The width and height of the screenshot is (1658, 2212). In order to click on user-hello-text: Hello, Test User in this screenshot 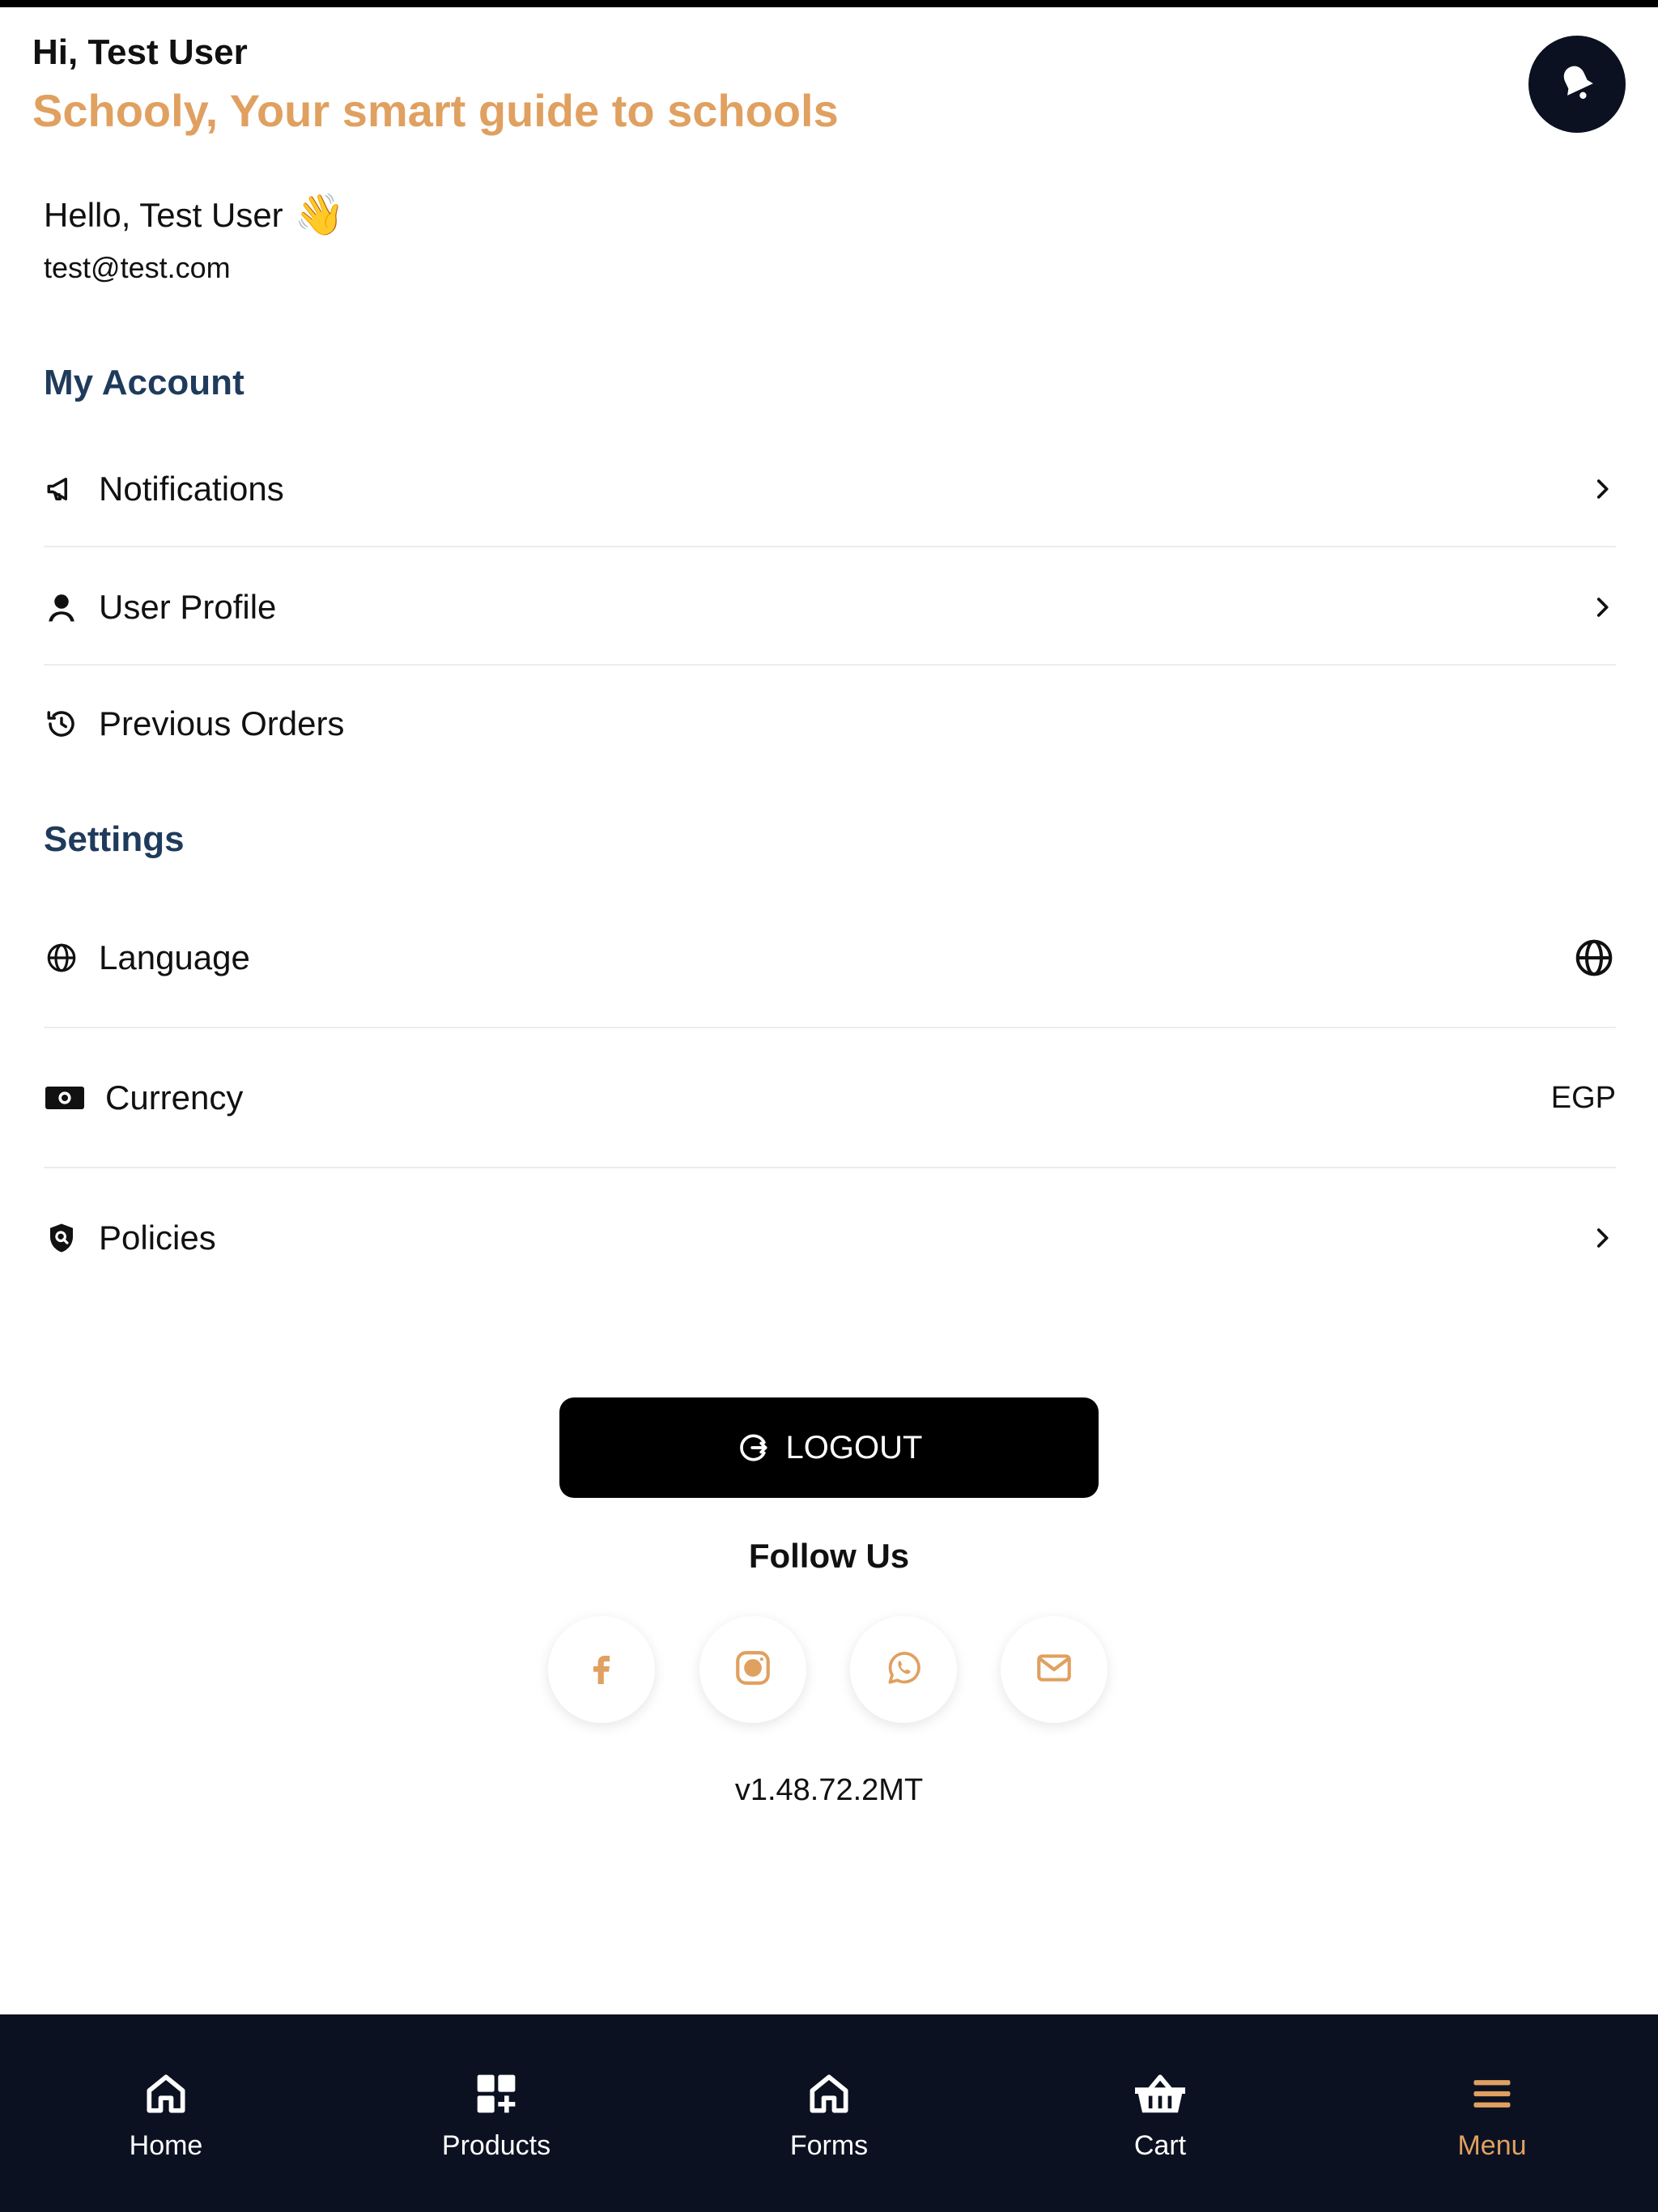, I will do `click(163, 215)`.